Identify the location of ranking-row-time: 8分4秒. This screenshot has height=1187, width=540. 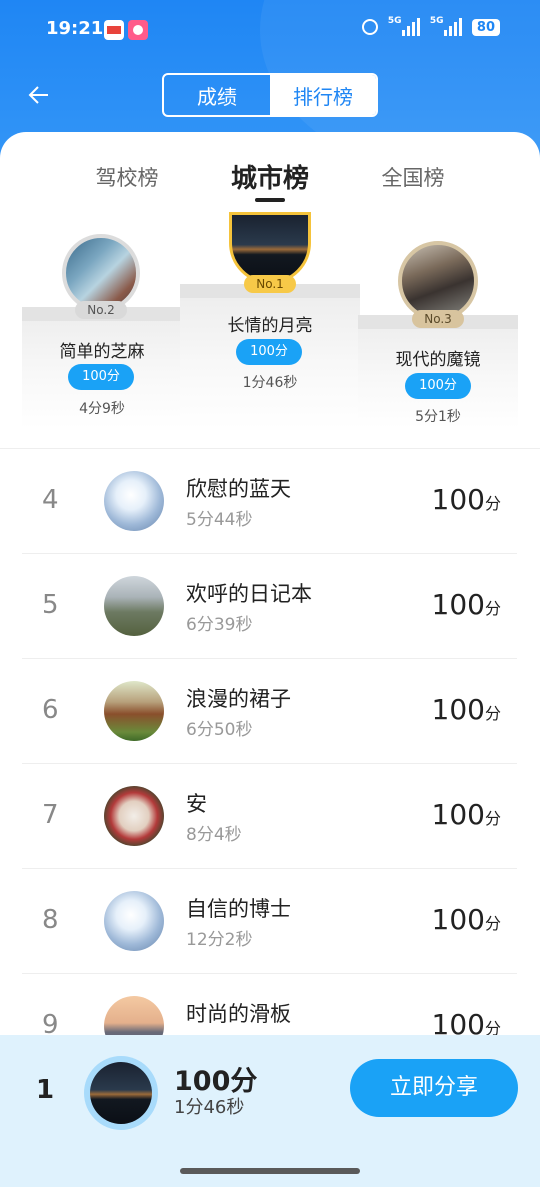
(214, 835).